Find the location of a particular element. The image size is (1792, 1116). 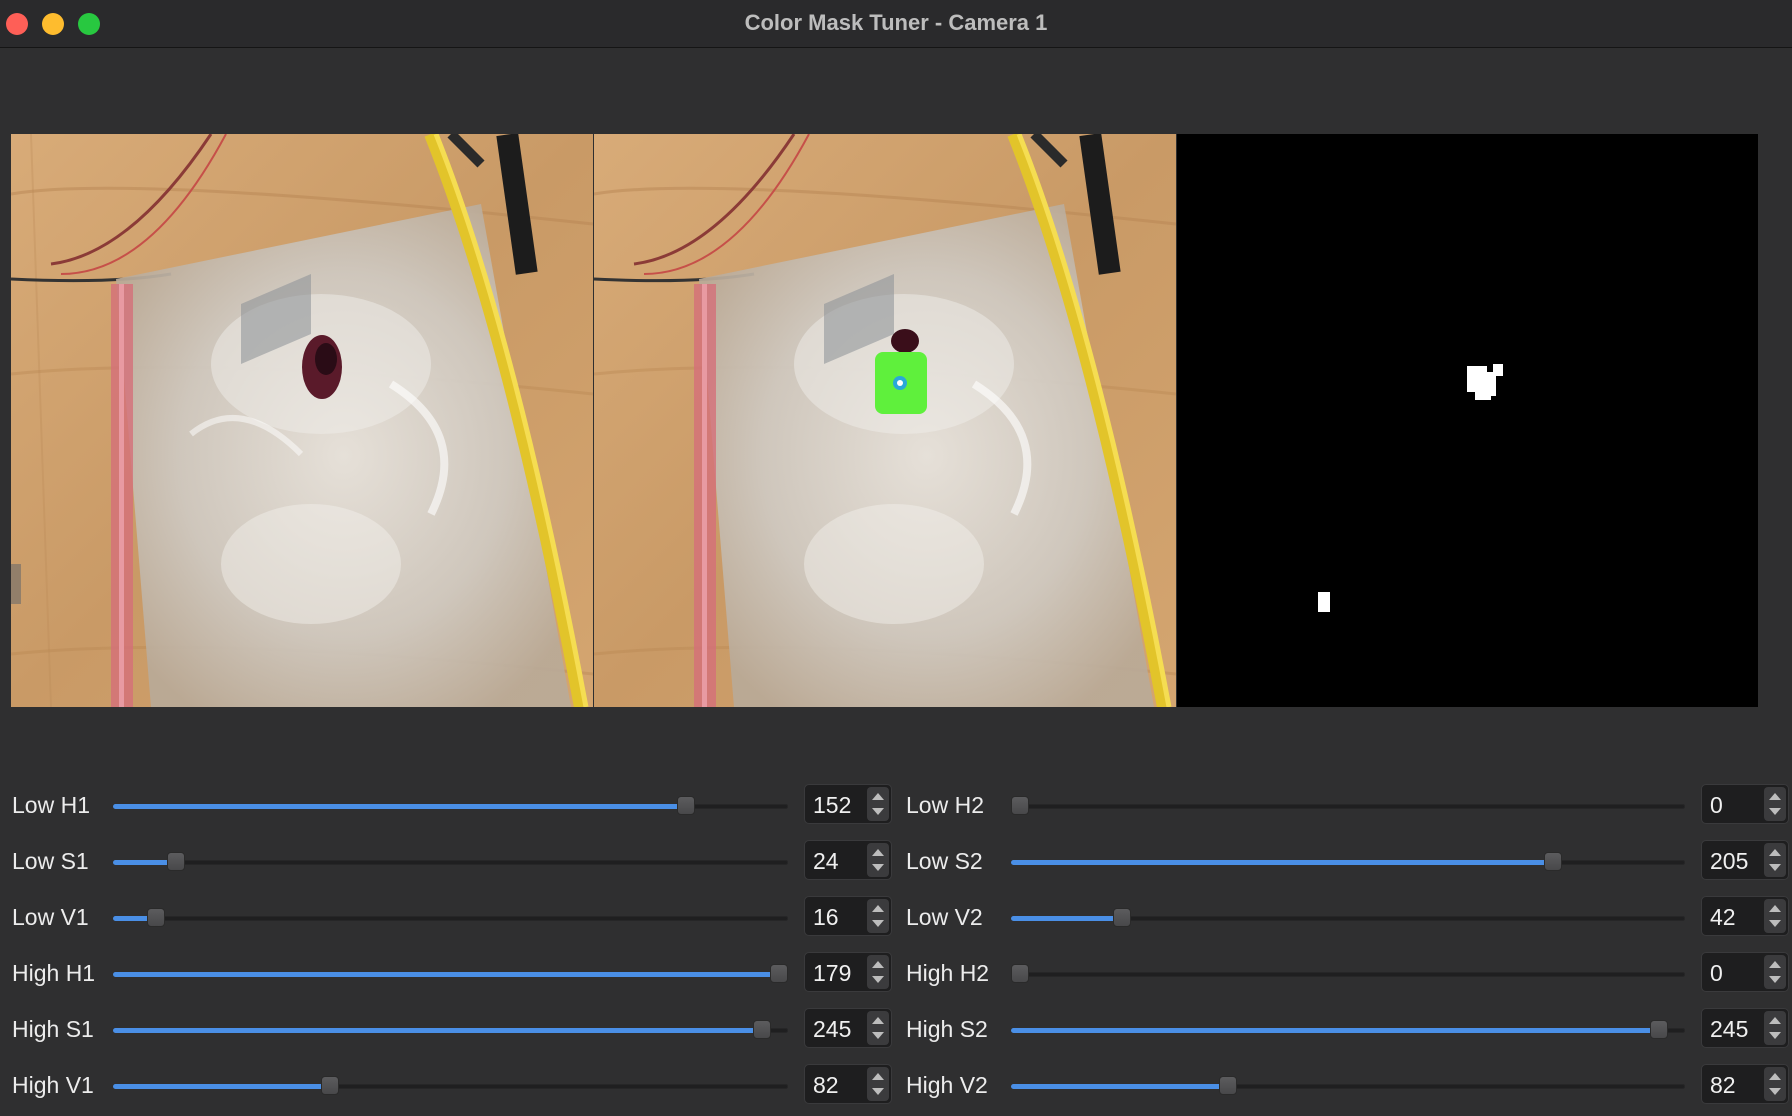

spinbox-high-s1: 245 is located at coordinates (848, 1028).